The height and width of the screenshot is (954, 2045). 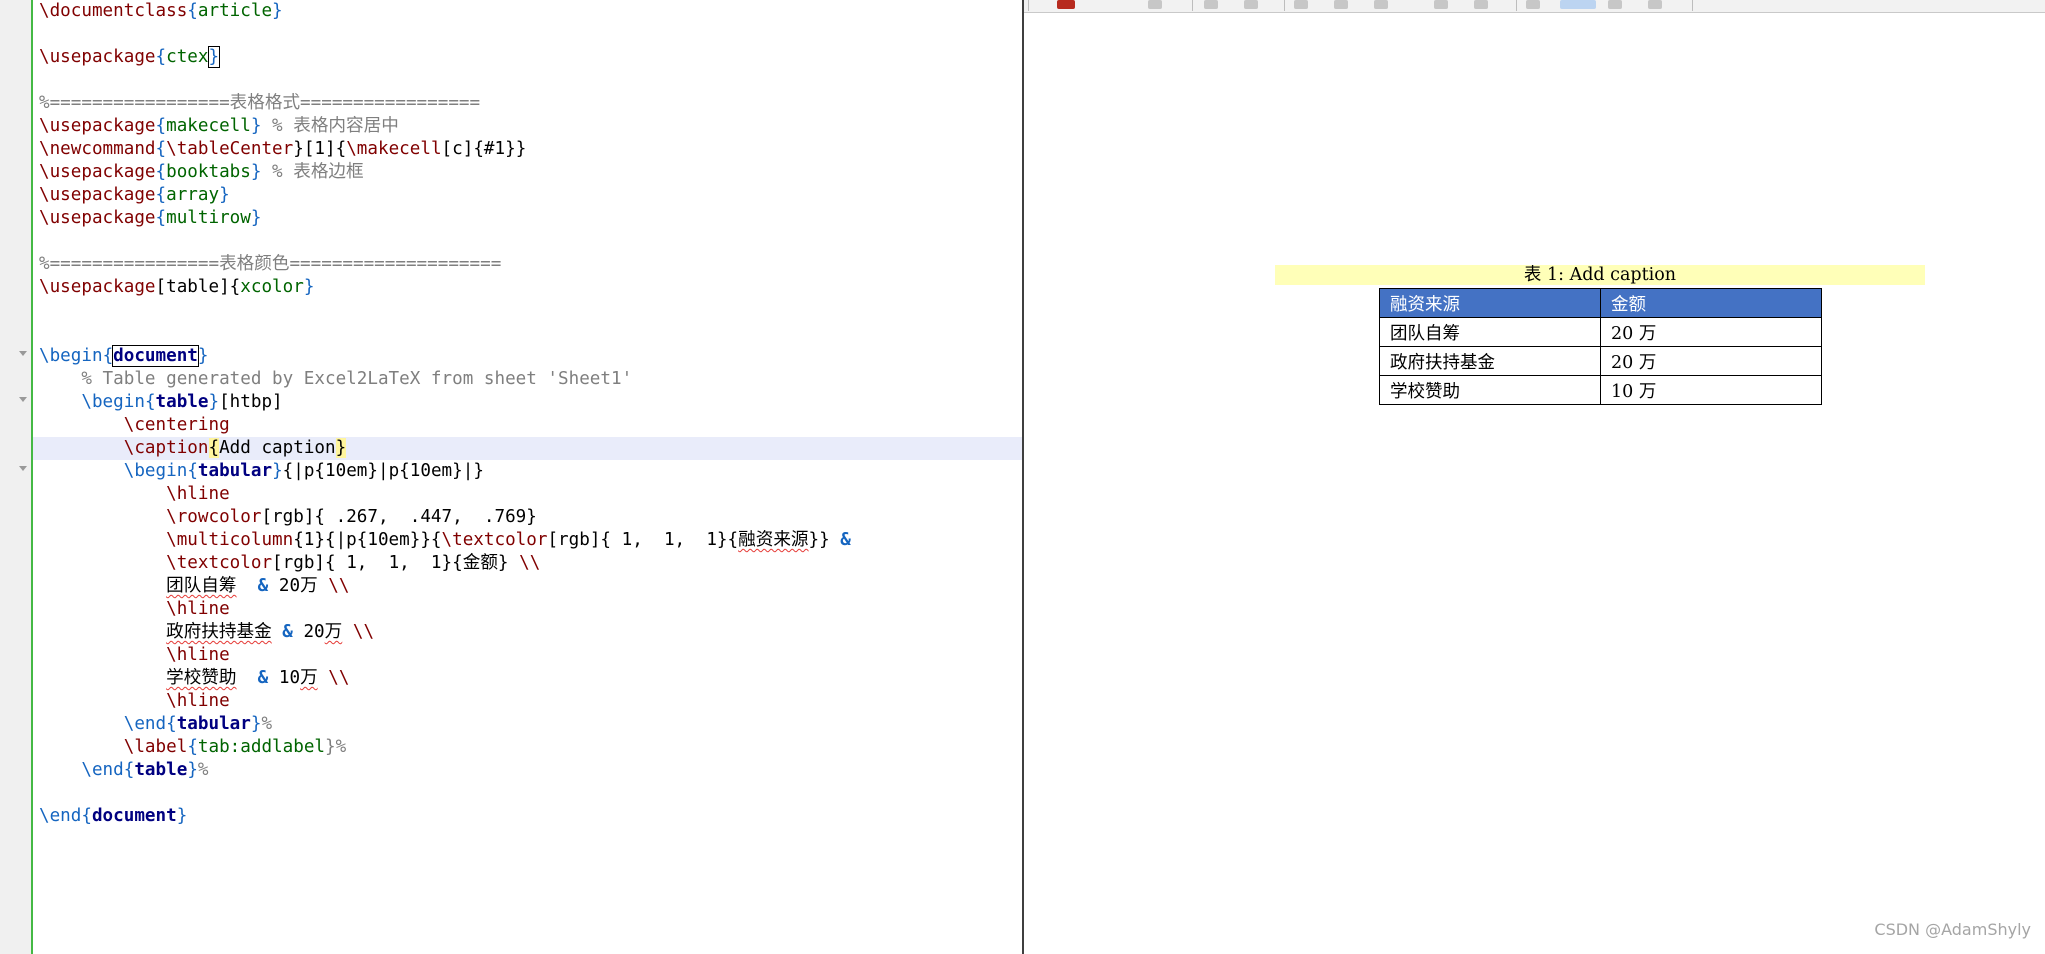 What do you see at coordinates (773, 540) in the screenshot?
I see `token: 融资来源` at bounding box center [773, 540].